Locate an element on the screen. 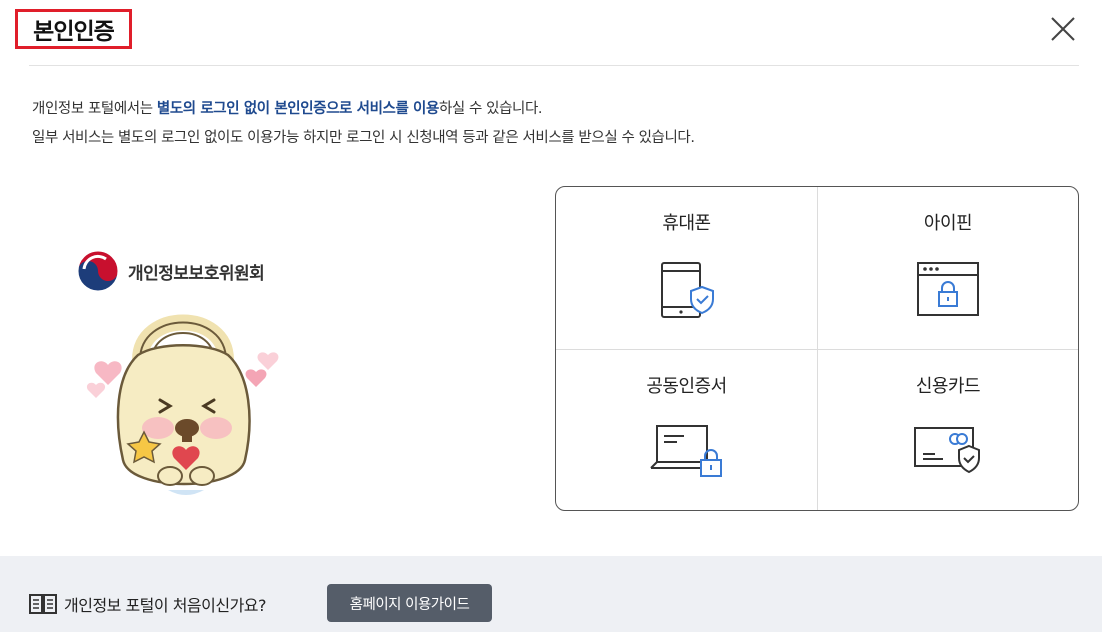 Image resolution: width=1102 pixels, height=632 pixels. pipc-logo: 개인정보보호위원회 is located at coordinates (170, 271).